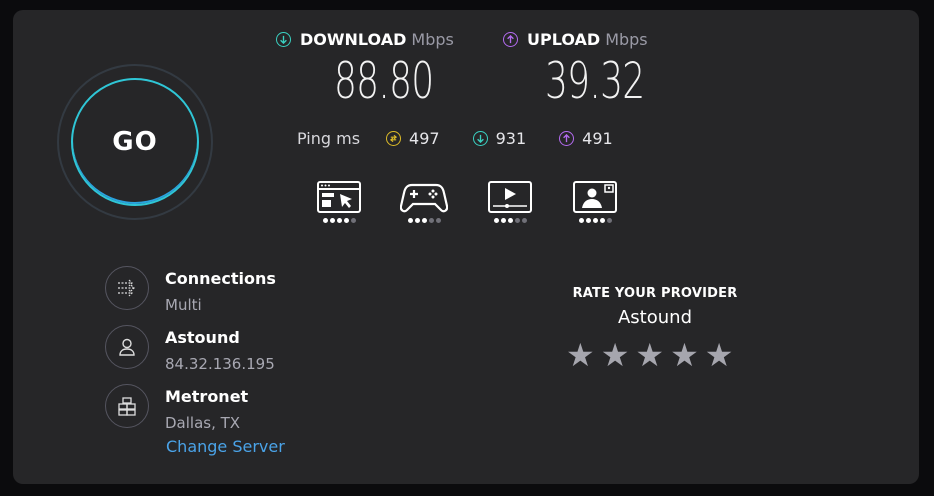 This screenshot has width=934, height=496. I want to click on connections-value: Multi, so click(183, 305).